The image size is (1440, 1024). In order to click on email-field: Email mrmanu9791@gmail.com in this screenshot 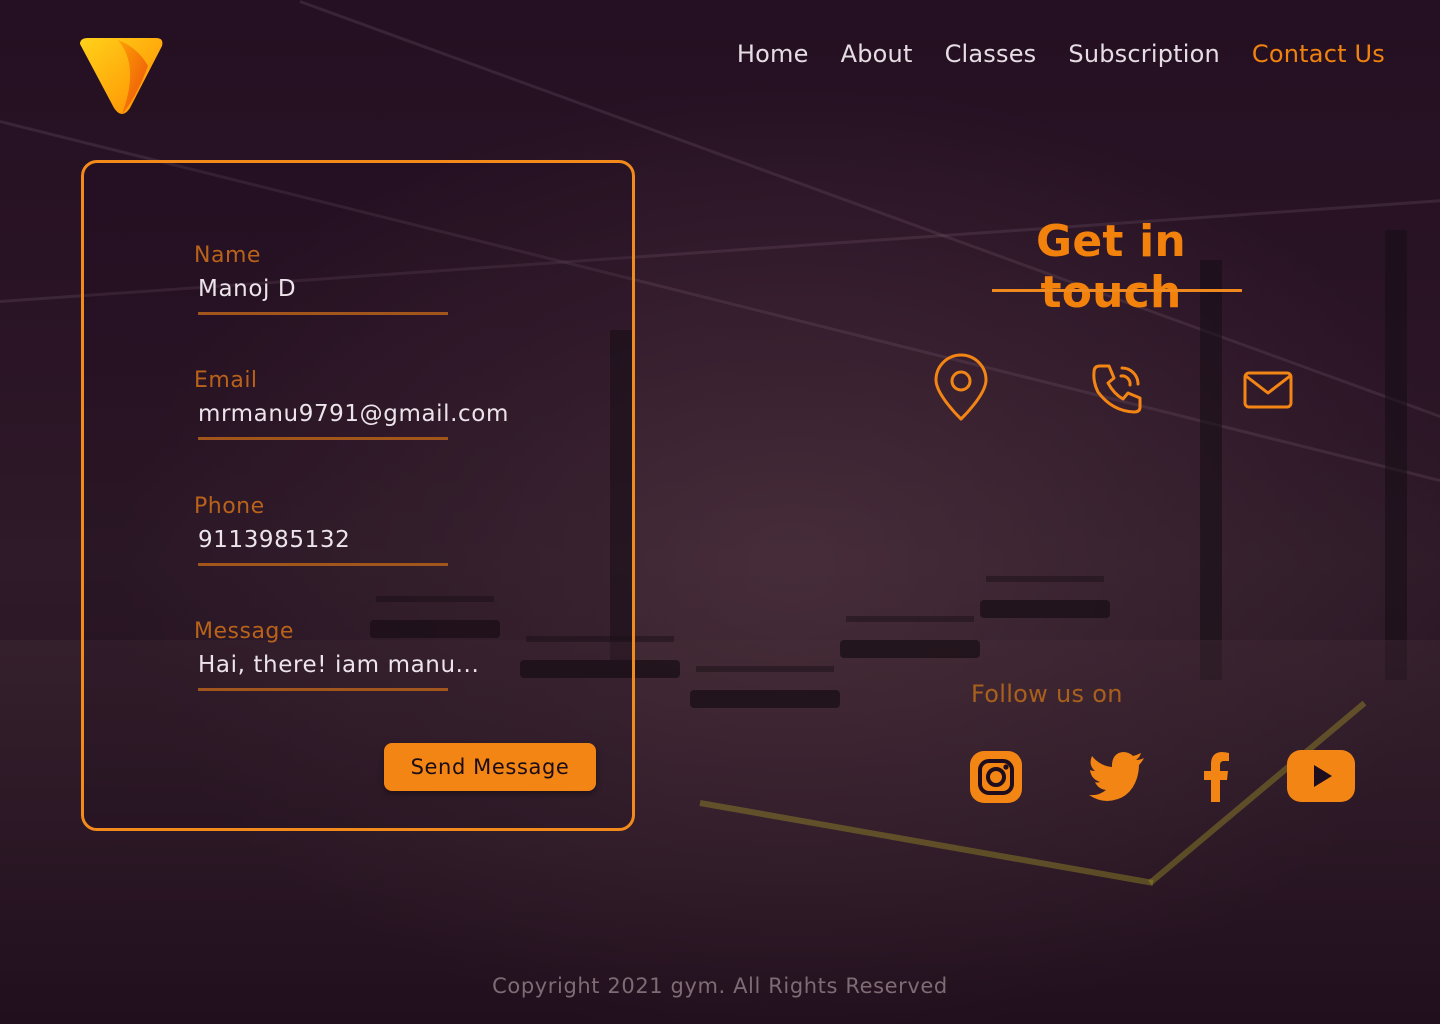, I will do `click(374, 404)`.